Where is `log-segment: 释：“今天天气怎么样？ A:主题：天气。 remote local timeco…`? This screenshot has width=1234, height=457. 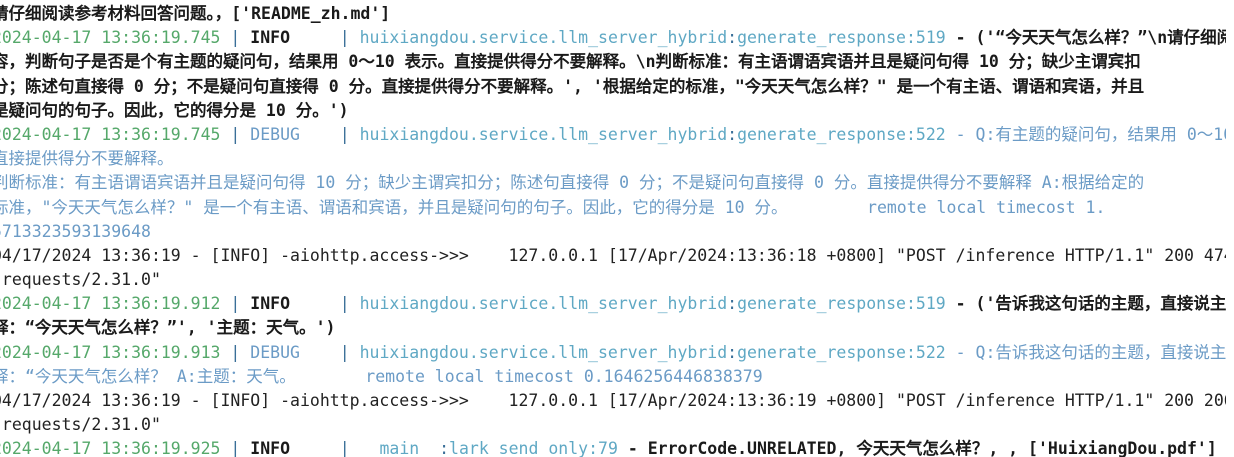
log-segment: 释：“今天天气怎么样？ A:主题：天气。 remote local timeco… is located at coordinates (381, 376).